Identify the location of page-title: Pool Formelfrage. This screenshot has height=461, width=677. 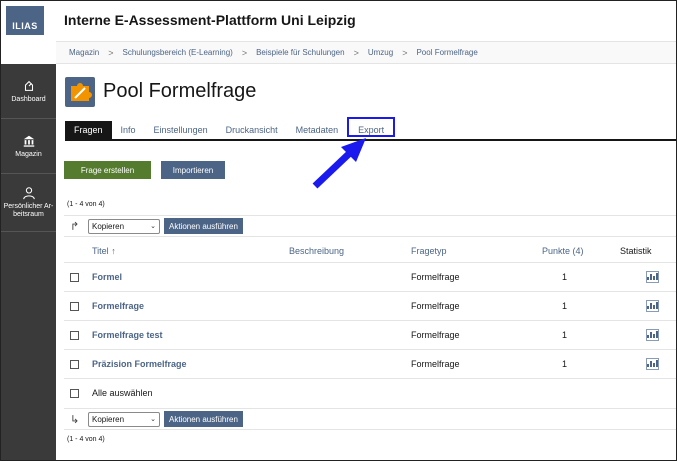
(180, 91).